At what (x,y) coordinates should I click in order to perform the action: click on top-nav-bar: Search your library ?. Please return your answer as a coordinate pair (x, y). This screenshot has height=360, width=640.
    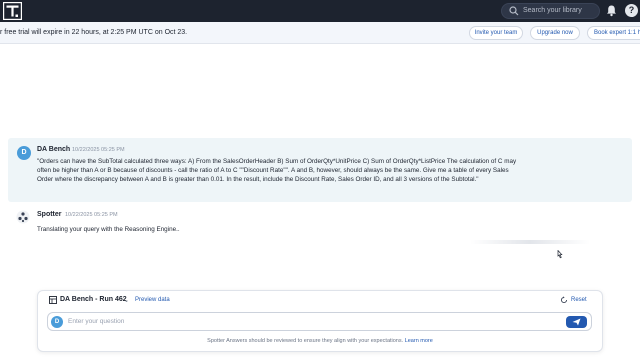
    Looking at the image, I should click on (320, 11).